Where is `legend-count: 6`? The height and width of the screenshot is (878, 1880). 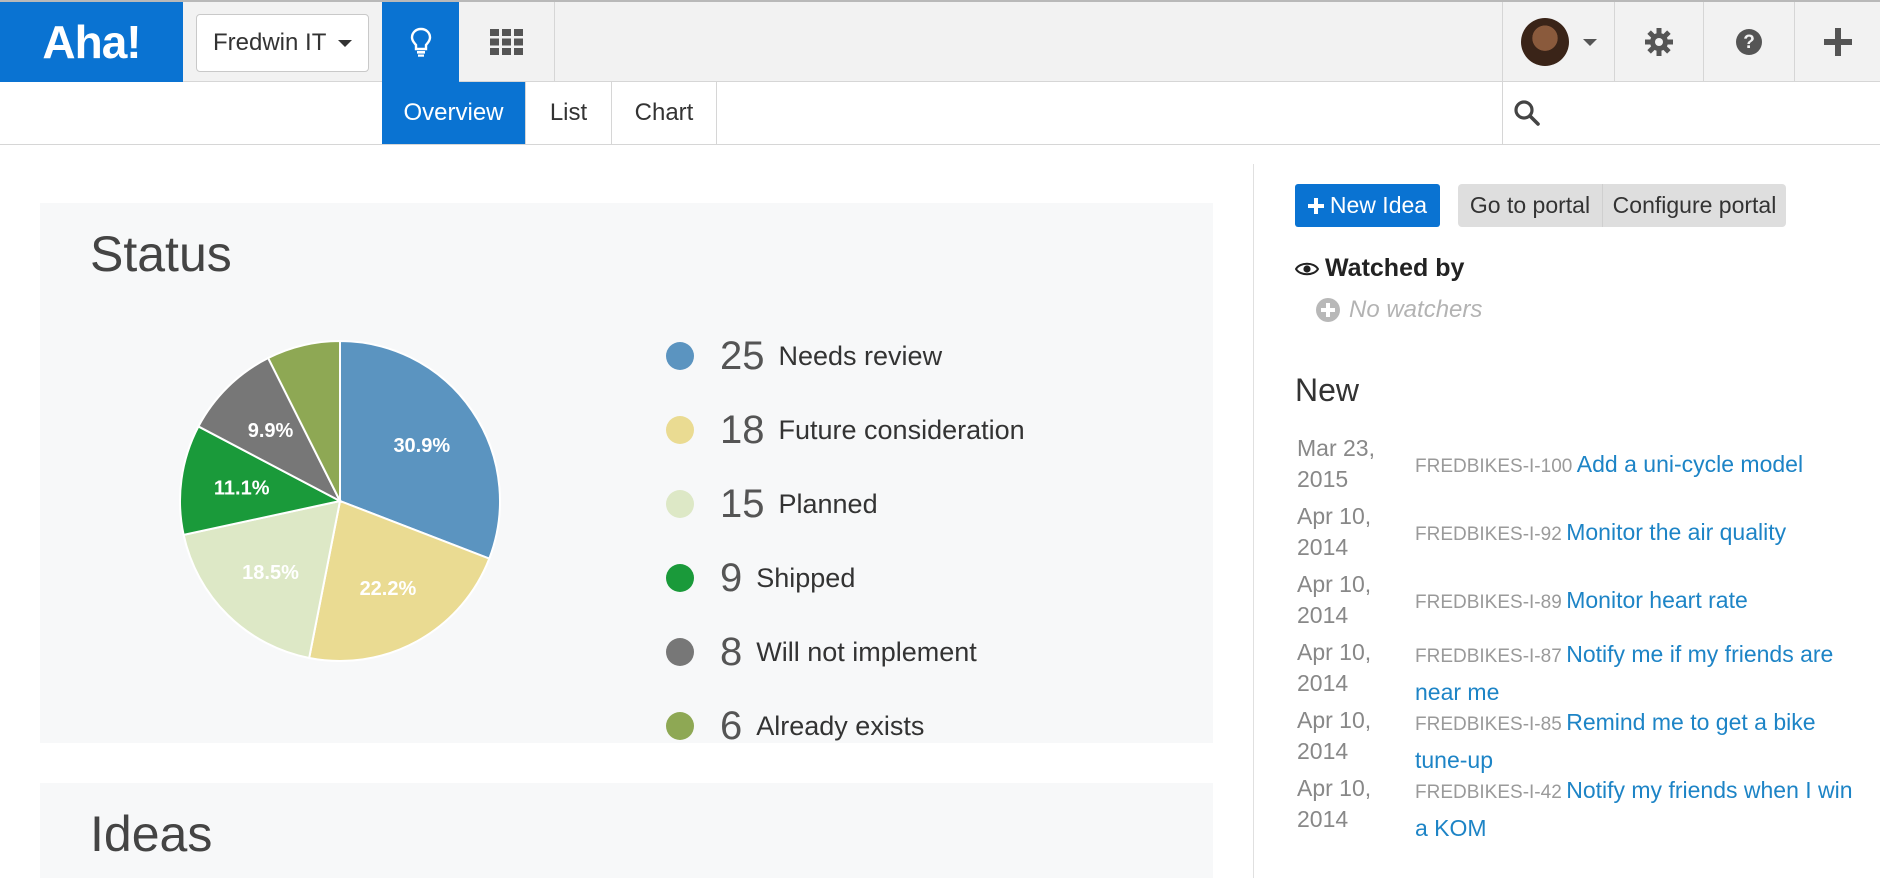 legend-count: 6 is located at coordinates (731, 725).